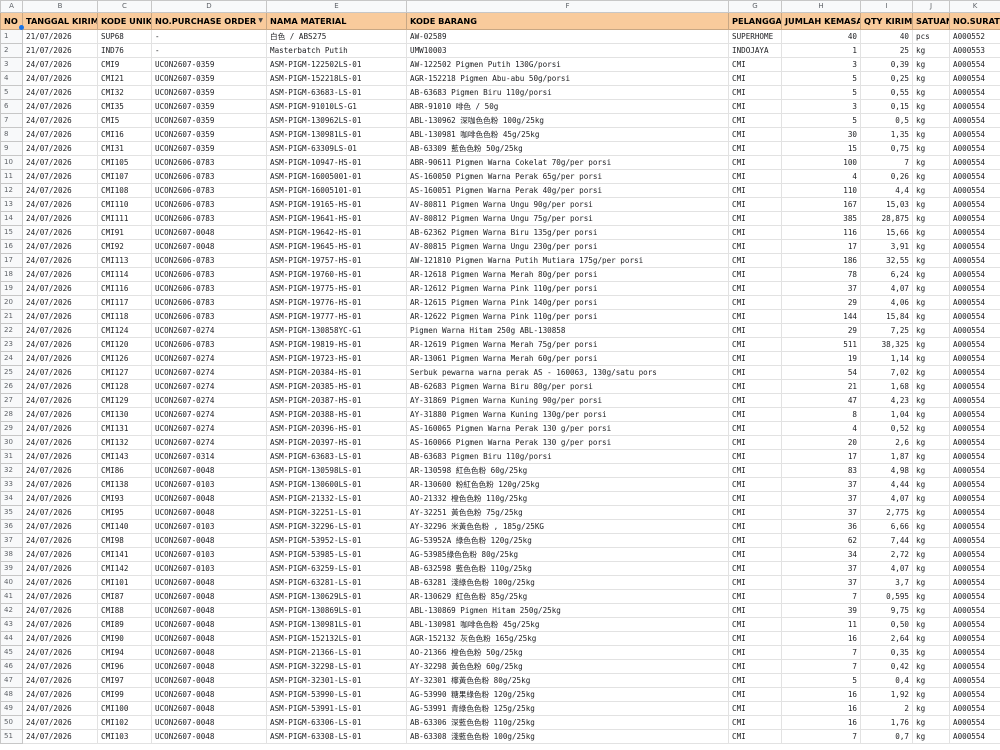 The width and height of the screenshot is (1000, 750). What do you see at coordinates (886, 512) in the screenshot?
I see `table-cell: 2,775` at bounding box center [886, 512].